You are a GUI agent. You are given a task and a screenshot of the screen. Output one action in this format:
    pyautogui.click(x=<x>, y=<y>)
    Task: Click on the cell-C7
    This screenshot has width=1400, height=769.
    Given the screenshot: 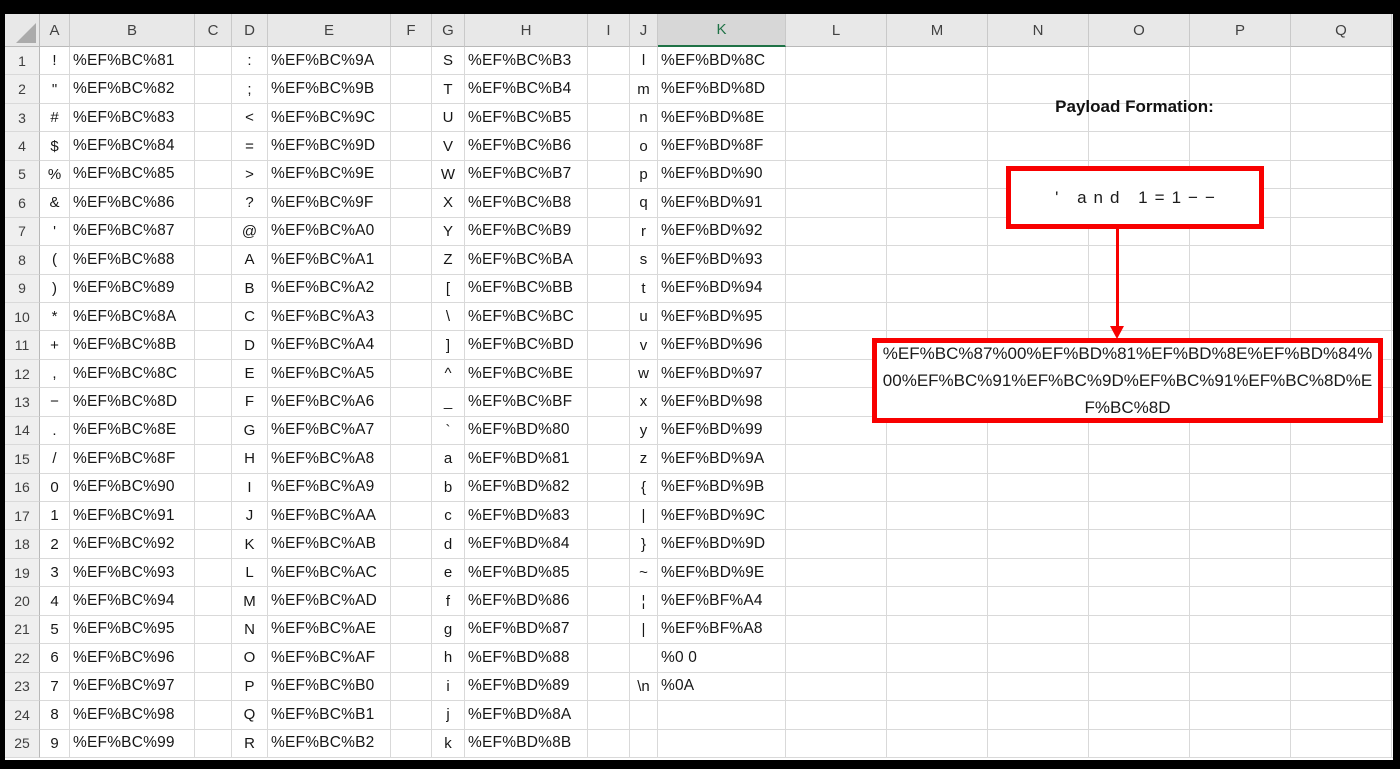 What is the action you would take?
    pyautogui.click(x=213, y=232)
    